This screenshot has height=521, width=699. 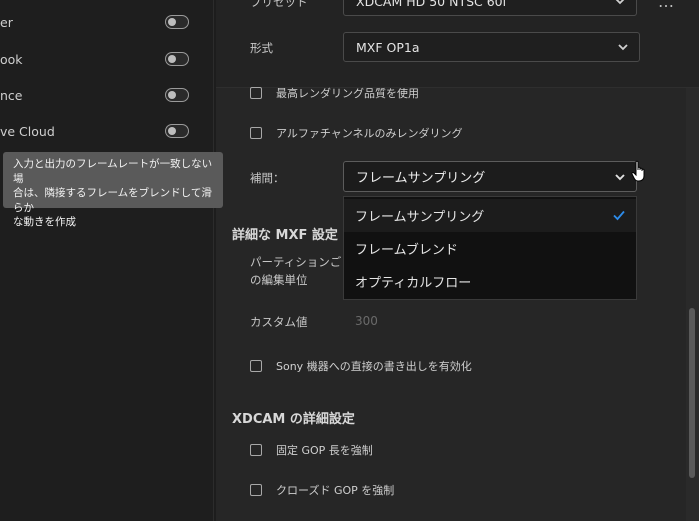 What do you see at coordinates (261, 48) in the screenshot?
I see `format-label: 形式` at bounding box center [261, 48].